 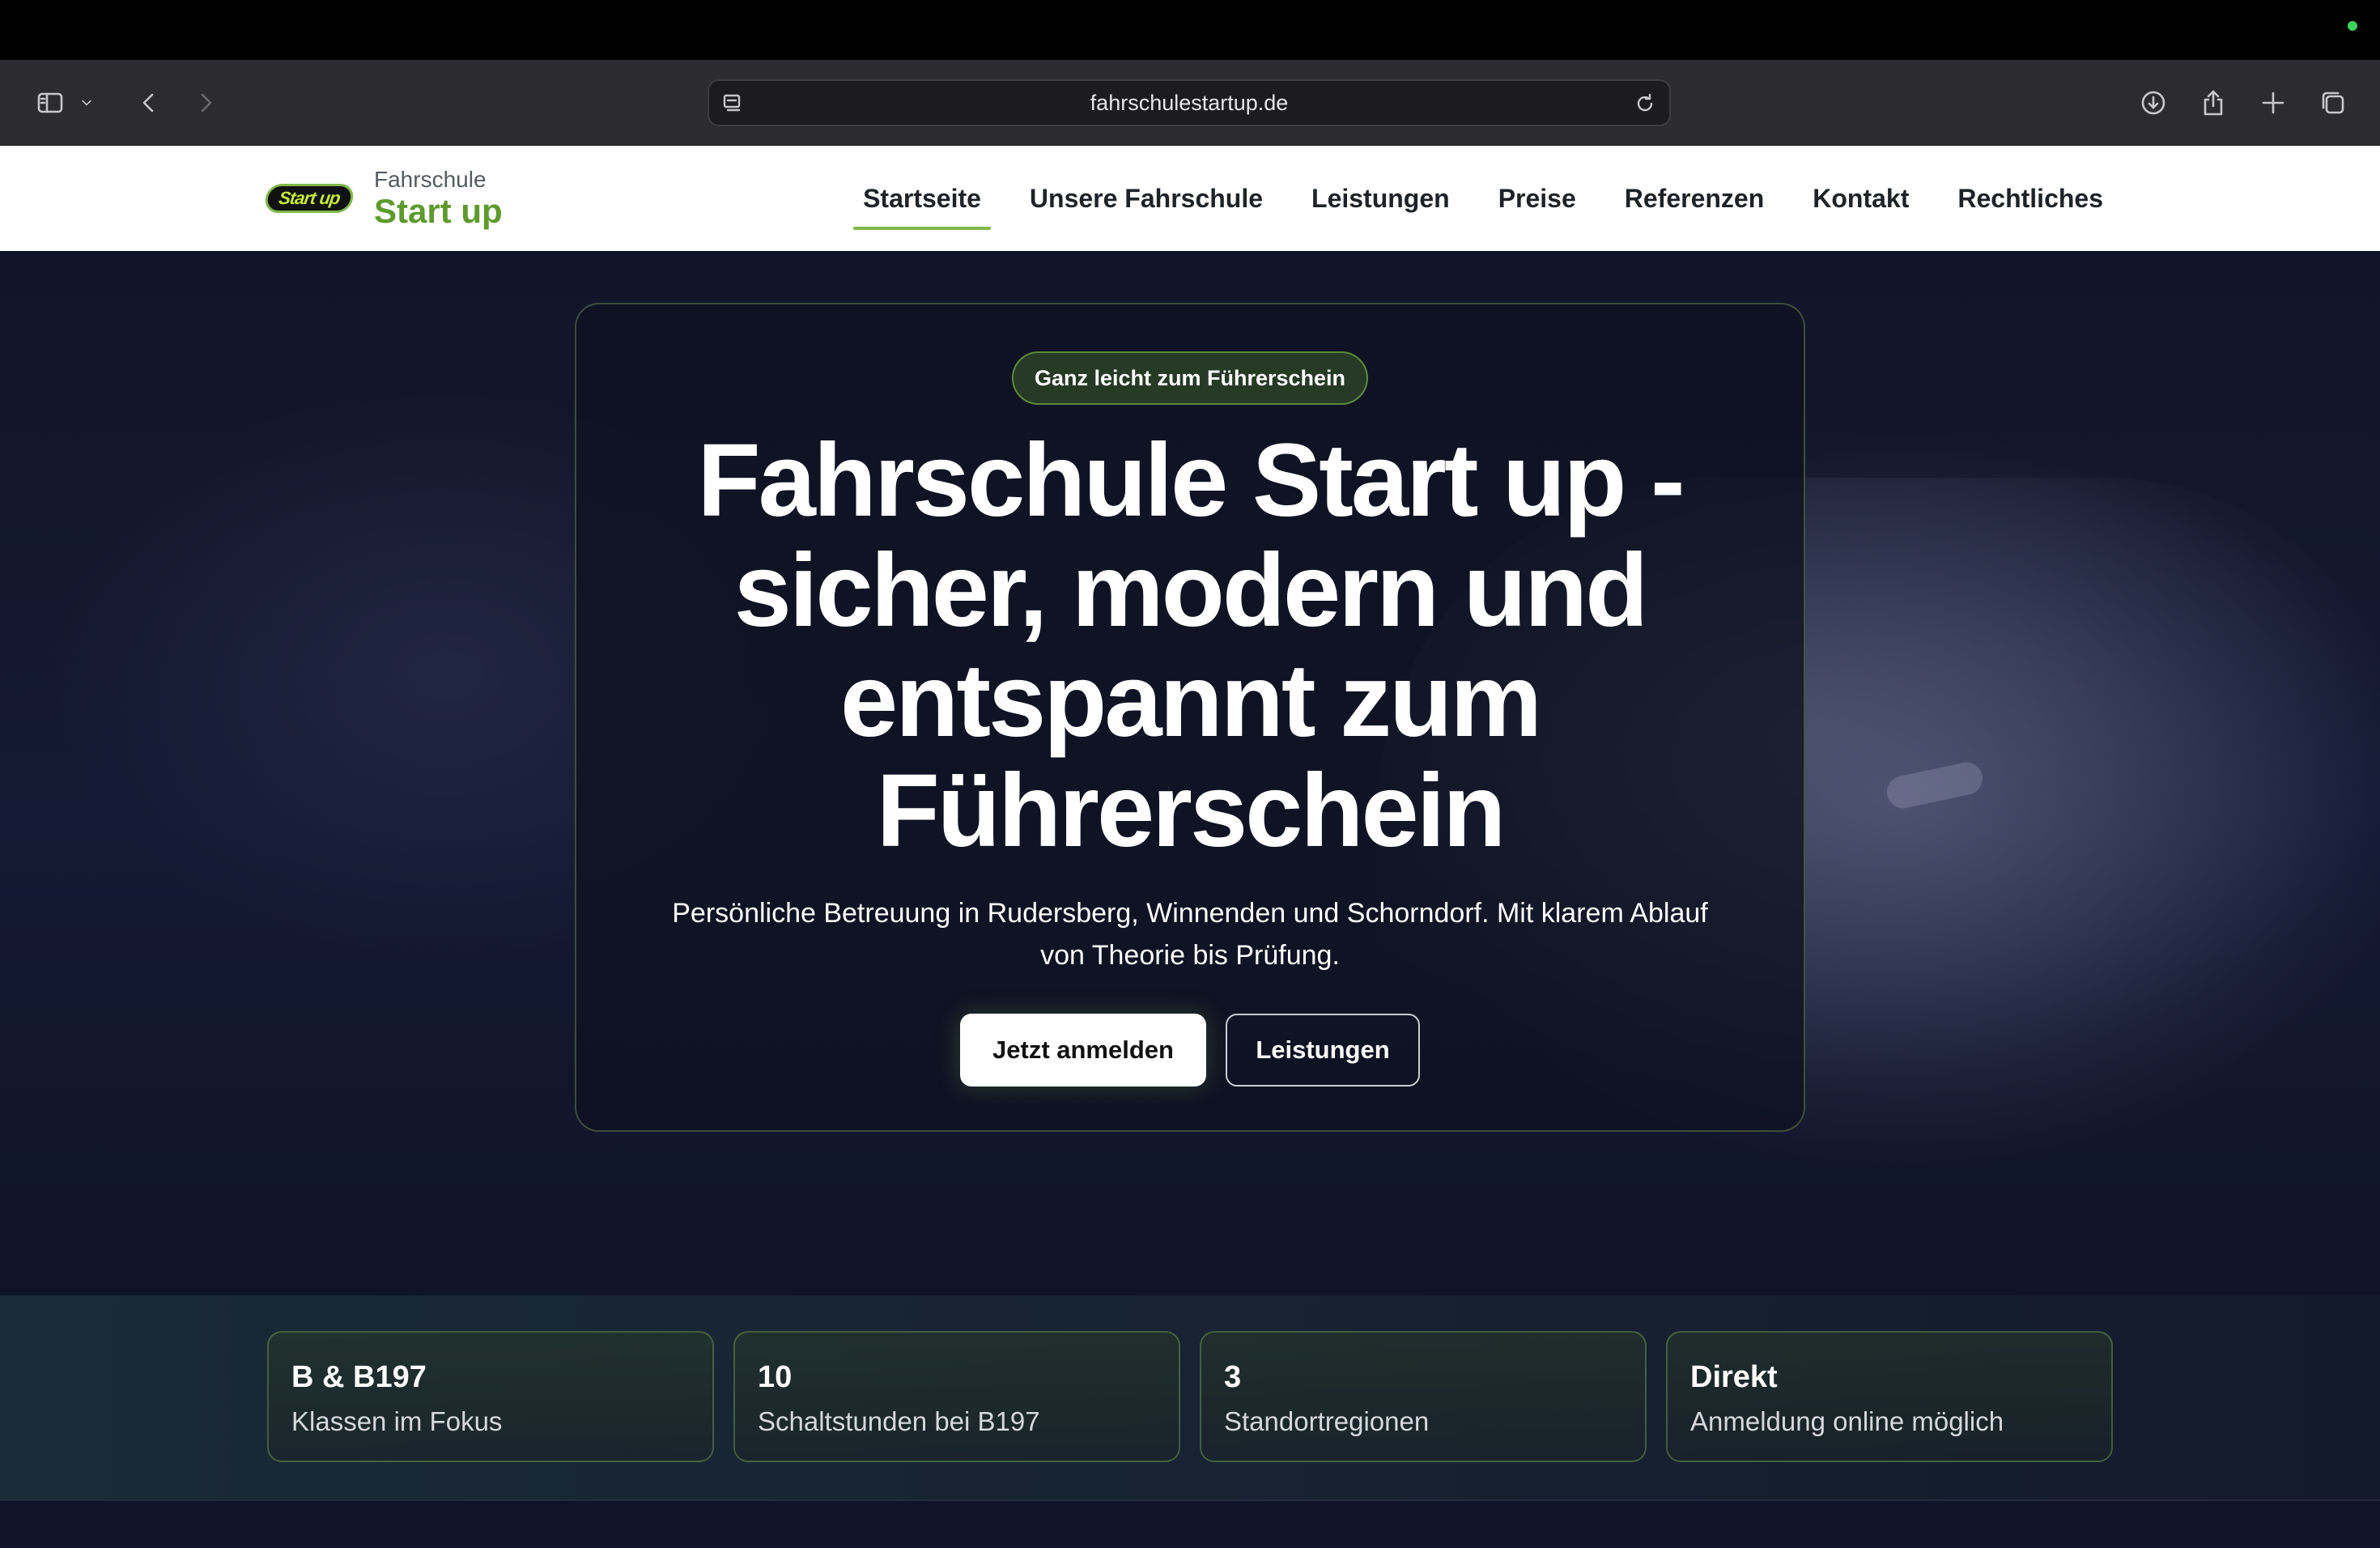 What do you see at coordinates (1889, 1396) in the screenshot?
I see `stat-card-online-registration: Direkt Anmeldung online möglich` at bounding box center [1889, 1396].